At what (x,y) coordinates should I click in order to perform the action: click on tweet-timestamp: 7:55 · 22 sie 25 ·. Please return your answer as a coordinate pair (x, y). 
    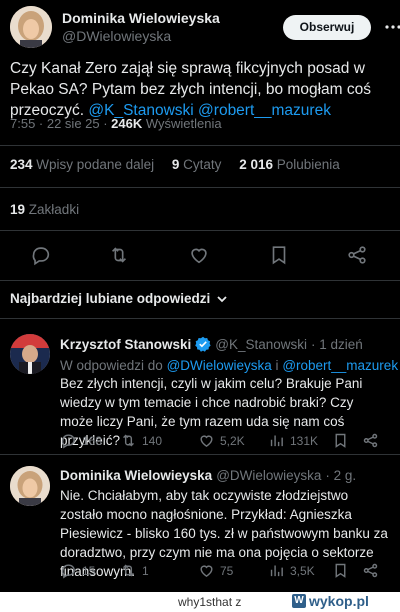
    Looking at the image, I should click on (60, 123).